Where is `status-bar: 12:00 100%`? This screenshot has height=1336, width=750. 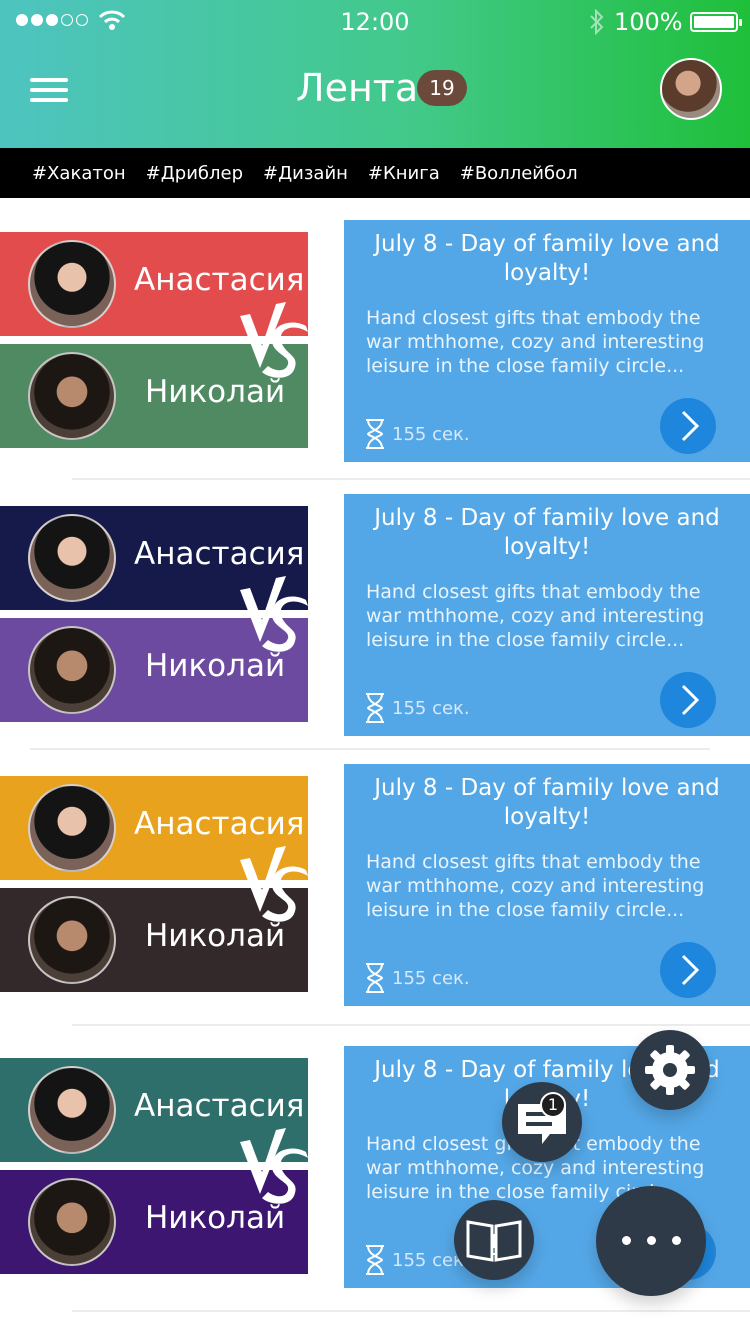
status-bar: 12:00 100% is located at coordinates (375, 22).